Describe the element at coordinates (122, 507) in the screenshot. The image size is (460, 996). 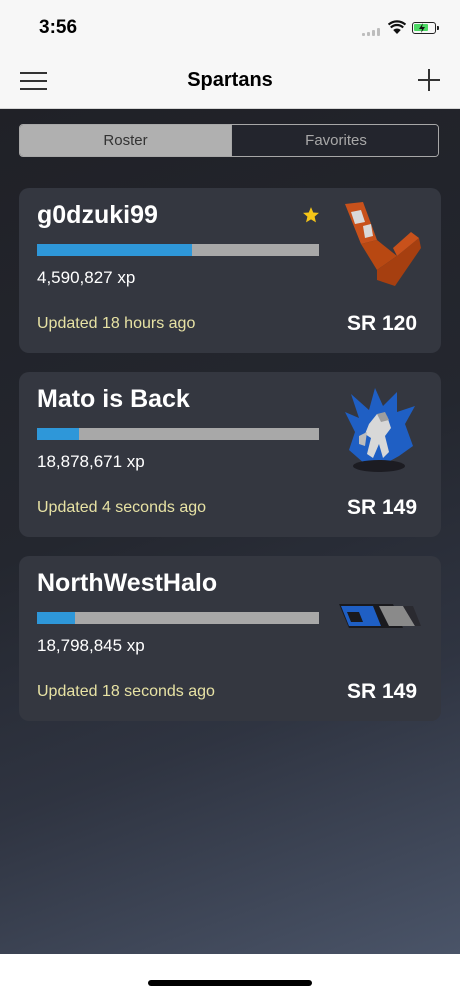
I see `updated-timestamp: Updated 4 seconds ago` at that location.